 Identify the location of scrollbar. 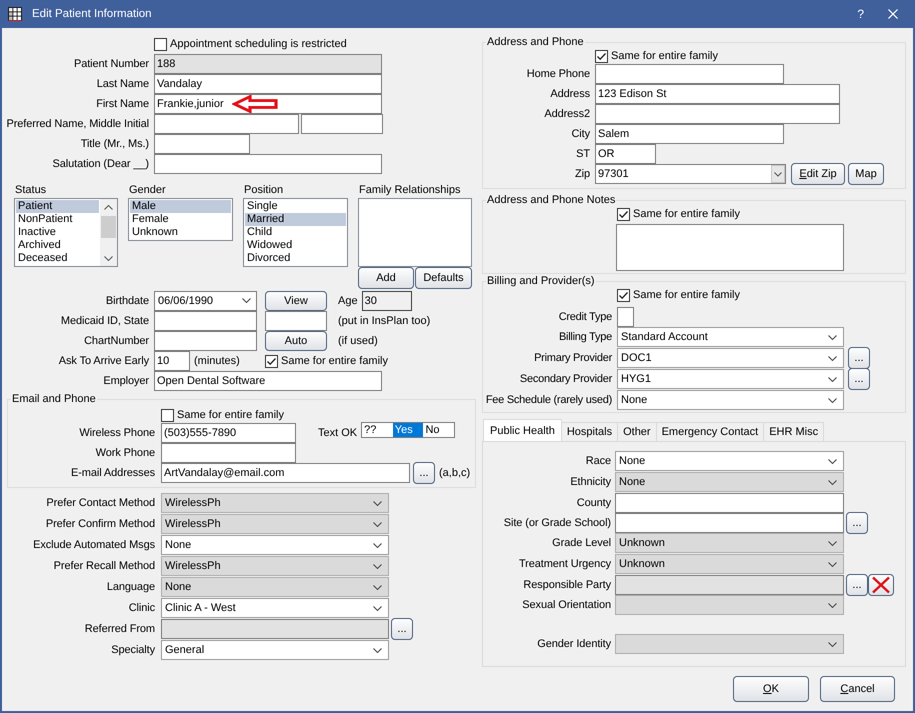
(108, 232).